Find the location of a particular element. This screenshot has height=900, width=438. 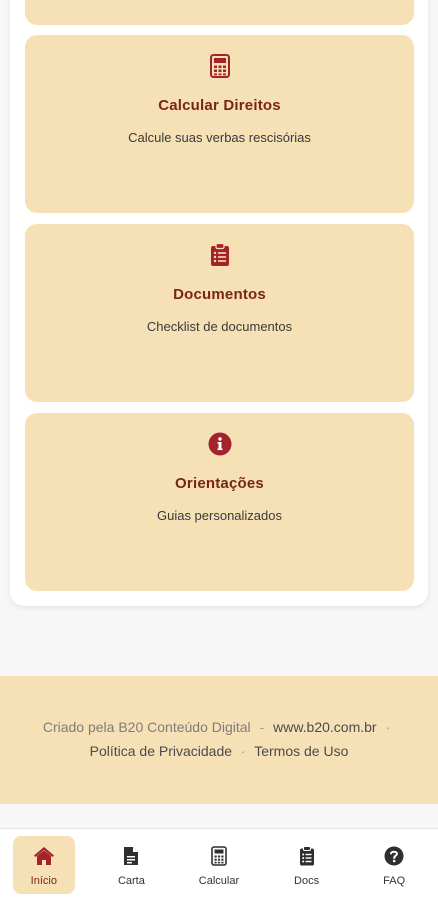

nav-label: Calcular is located at coordinates (219, 881).